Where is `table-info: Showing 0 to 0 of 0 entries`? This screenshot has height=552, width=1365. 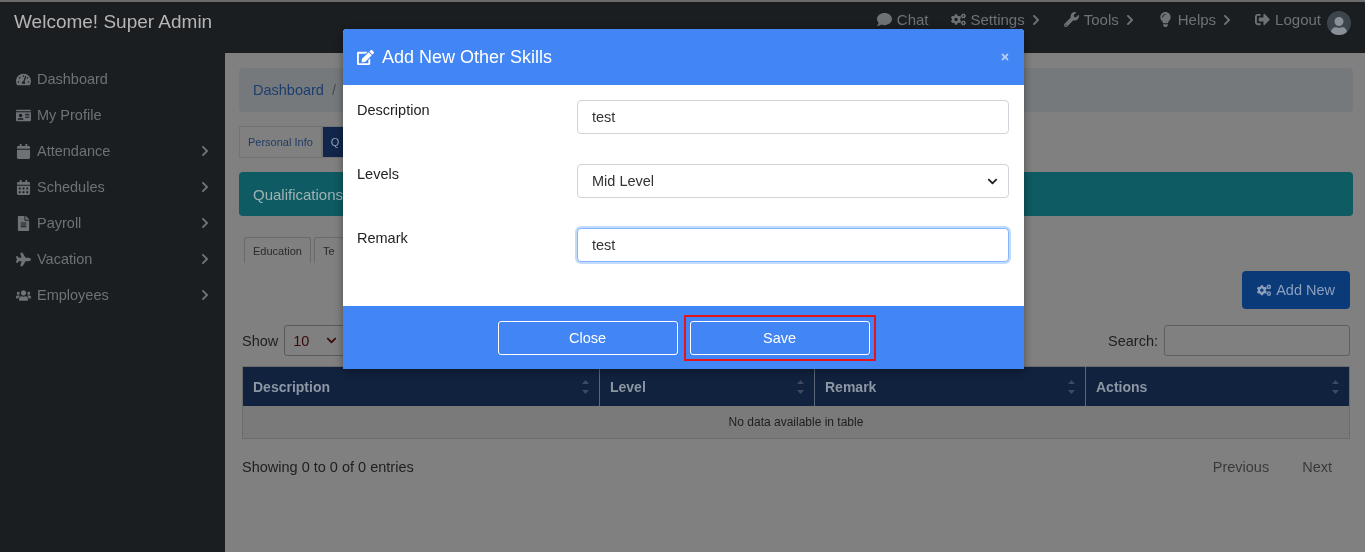 table-info: Showing 0 to 0 of 0 entries is located at coordinates (328, 467).